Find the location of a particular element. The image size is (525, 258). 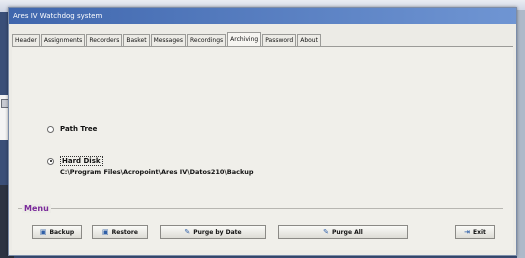

background-window-right is located at coordinates (521, 134).